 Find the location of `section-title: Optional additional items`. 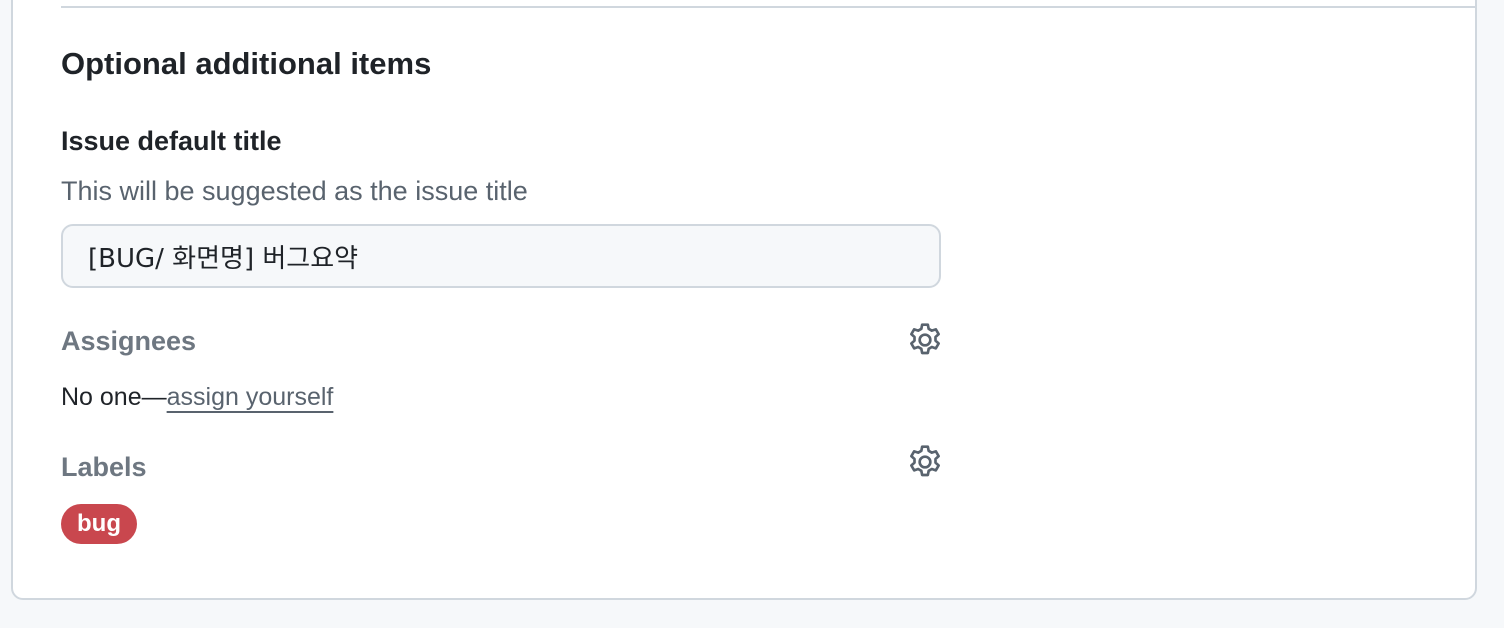

section-title: Optional additional items is located at coordinates (246, 63).